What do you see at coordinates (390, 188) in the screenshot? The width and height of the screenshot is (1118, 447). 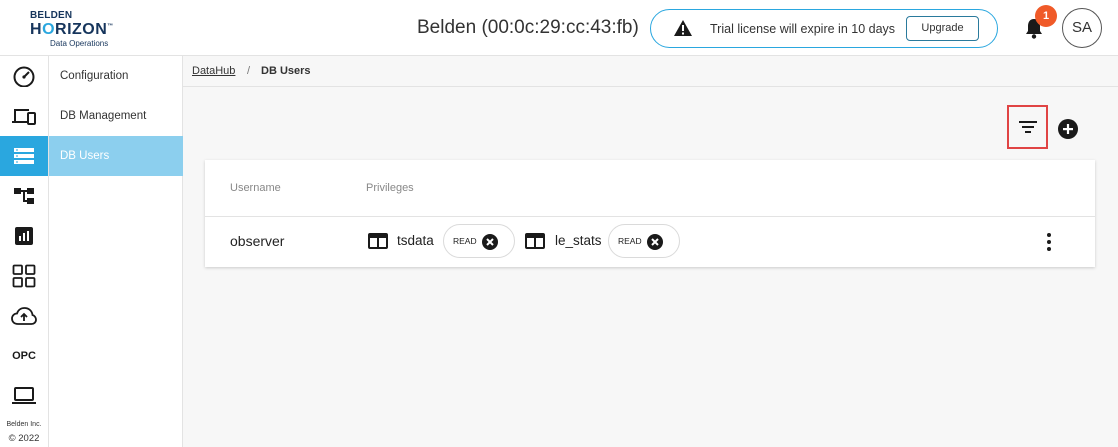 I see `column-header-privileges: Privileges` at bounding box center [390, 188].